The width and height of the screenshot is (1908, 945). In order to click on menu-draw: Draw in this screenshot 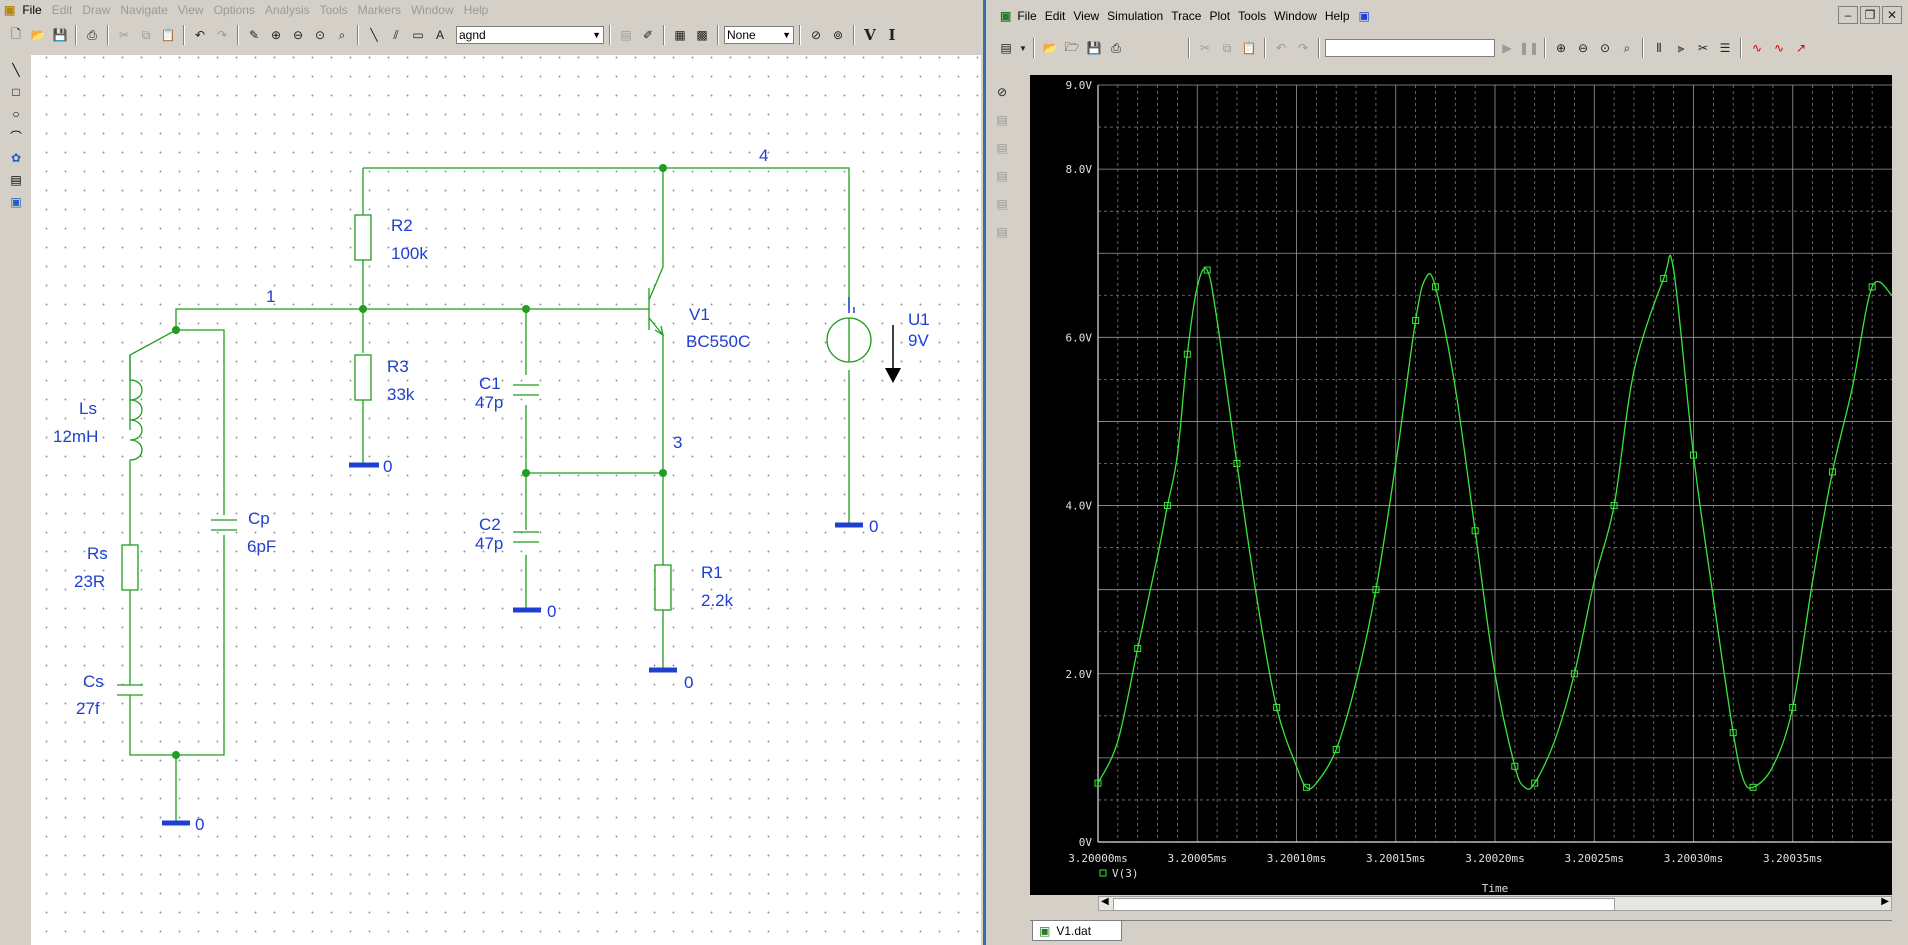, I will do `click(96, 10)`.